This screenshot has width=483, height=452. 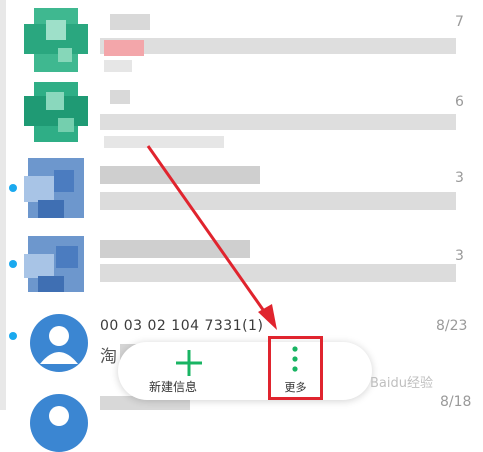 I want to click on more-label: 更多, so click(x=295, y=387).